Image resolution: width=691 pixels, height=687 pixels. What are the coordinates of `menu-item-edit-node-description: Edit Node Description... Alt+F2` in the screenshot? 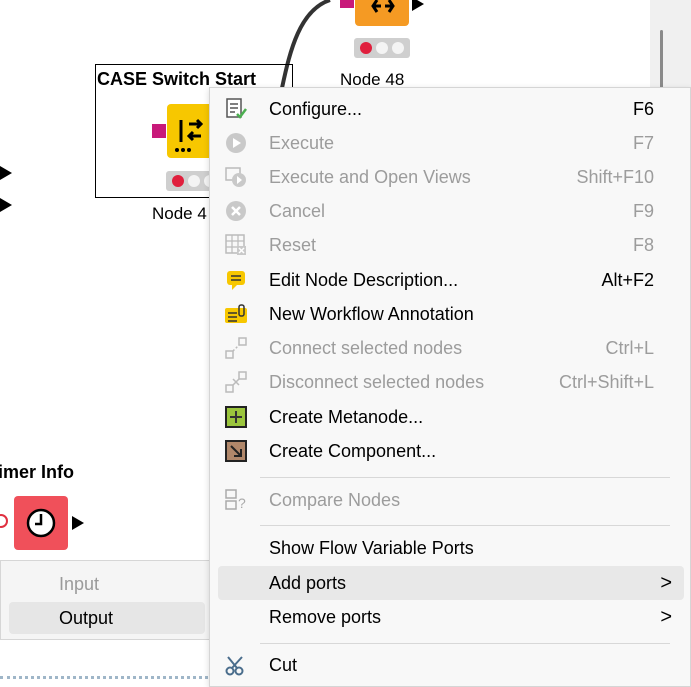 It's located at (451, 280).